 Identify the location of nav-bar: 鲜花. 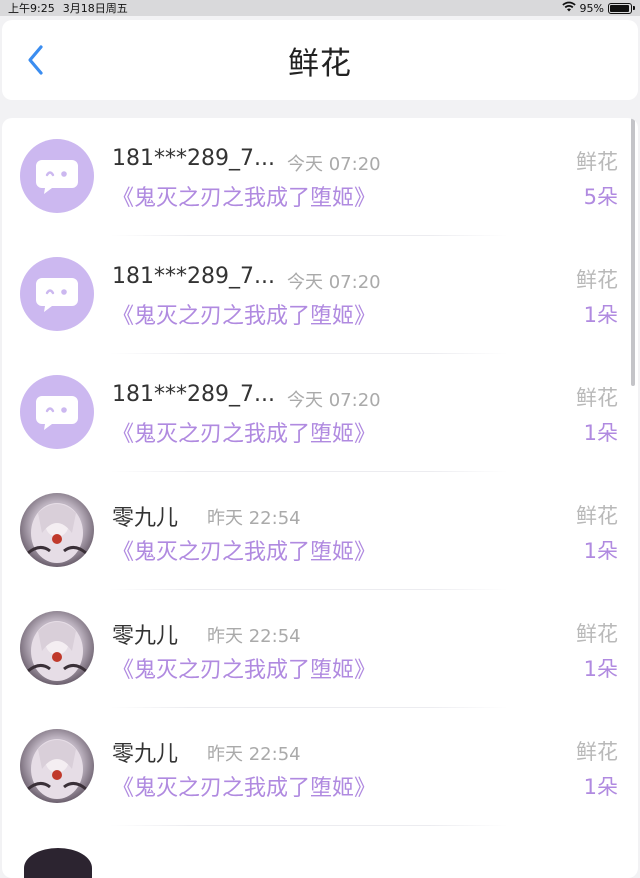
(320, 60).